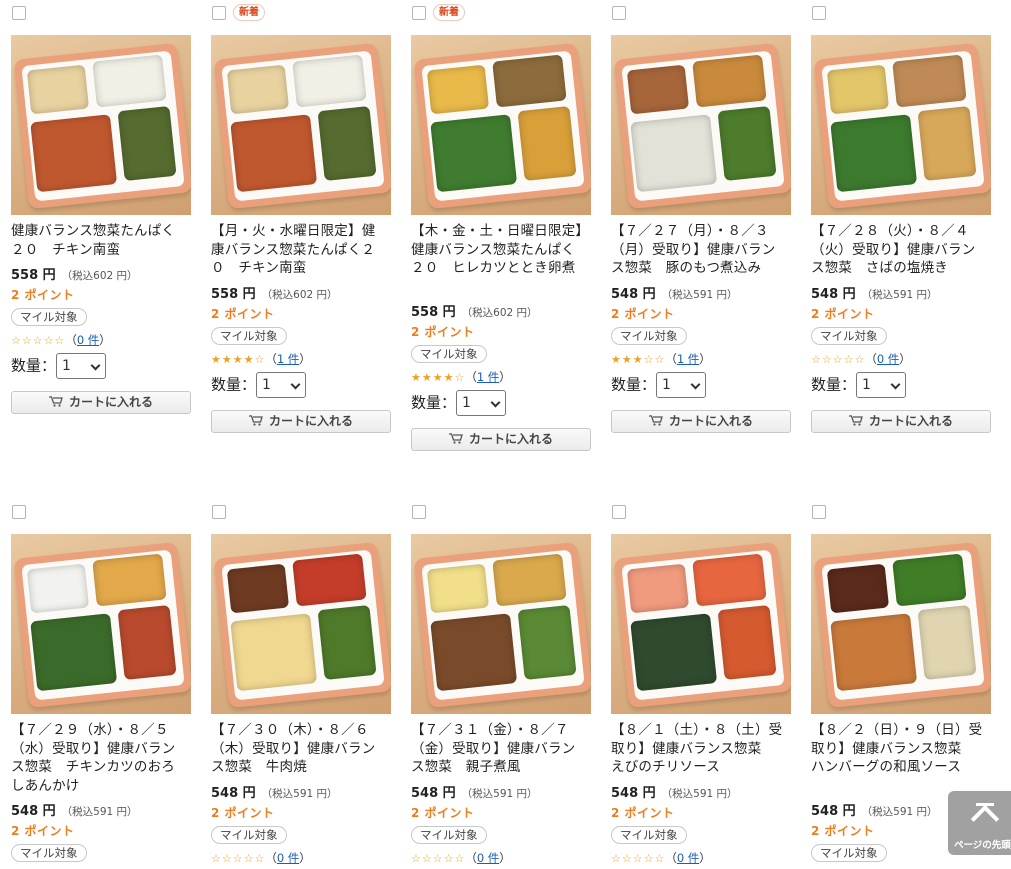 Image resolution: width=1011 pixels, height=869 pixels. Describe the element at coordinates (661, 357) in the screenshot. I see `rating-row: ★★★☆☆（1 件）` at that location.